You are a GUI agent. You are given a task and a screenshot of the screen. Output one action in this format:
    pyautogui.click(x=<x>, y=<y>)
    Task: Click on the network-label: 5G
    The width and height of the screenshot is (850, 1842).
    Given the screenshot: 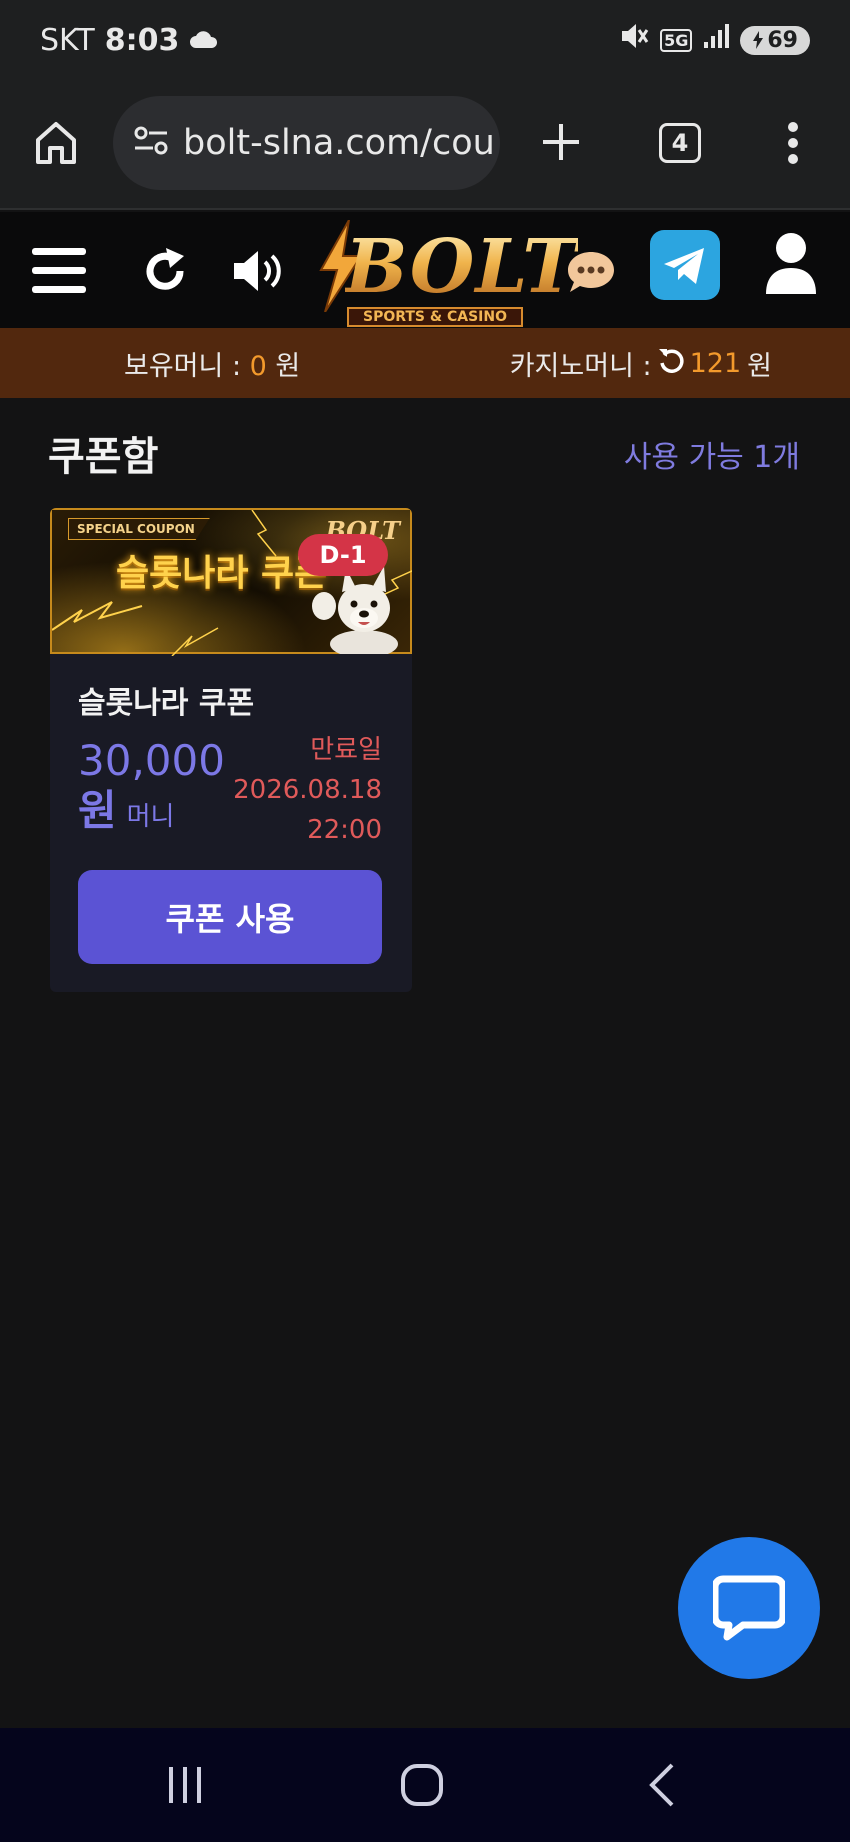 What is the action you would take?
    pyautogui.click(x=676, y=40)
    